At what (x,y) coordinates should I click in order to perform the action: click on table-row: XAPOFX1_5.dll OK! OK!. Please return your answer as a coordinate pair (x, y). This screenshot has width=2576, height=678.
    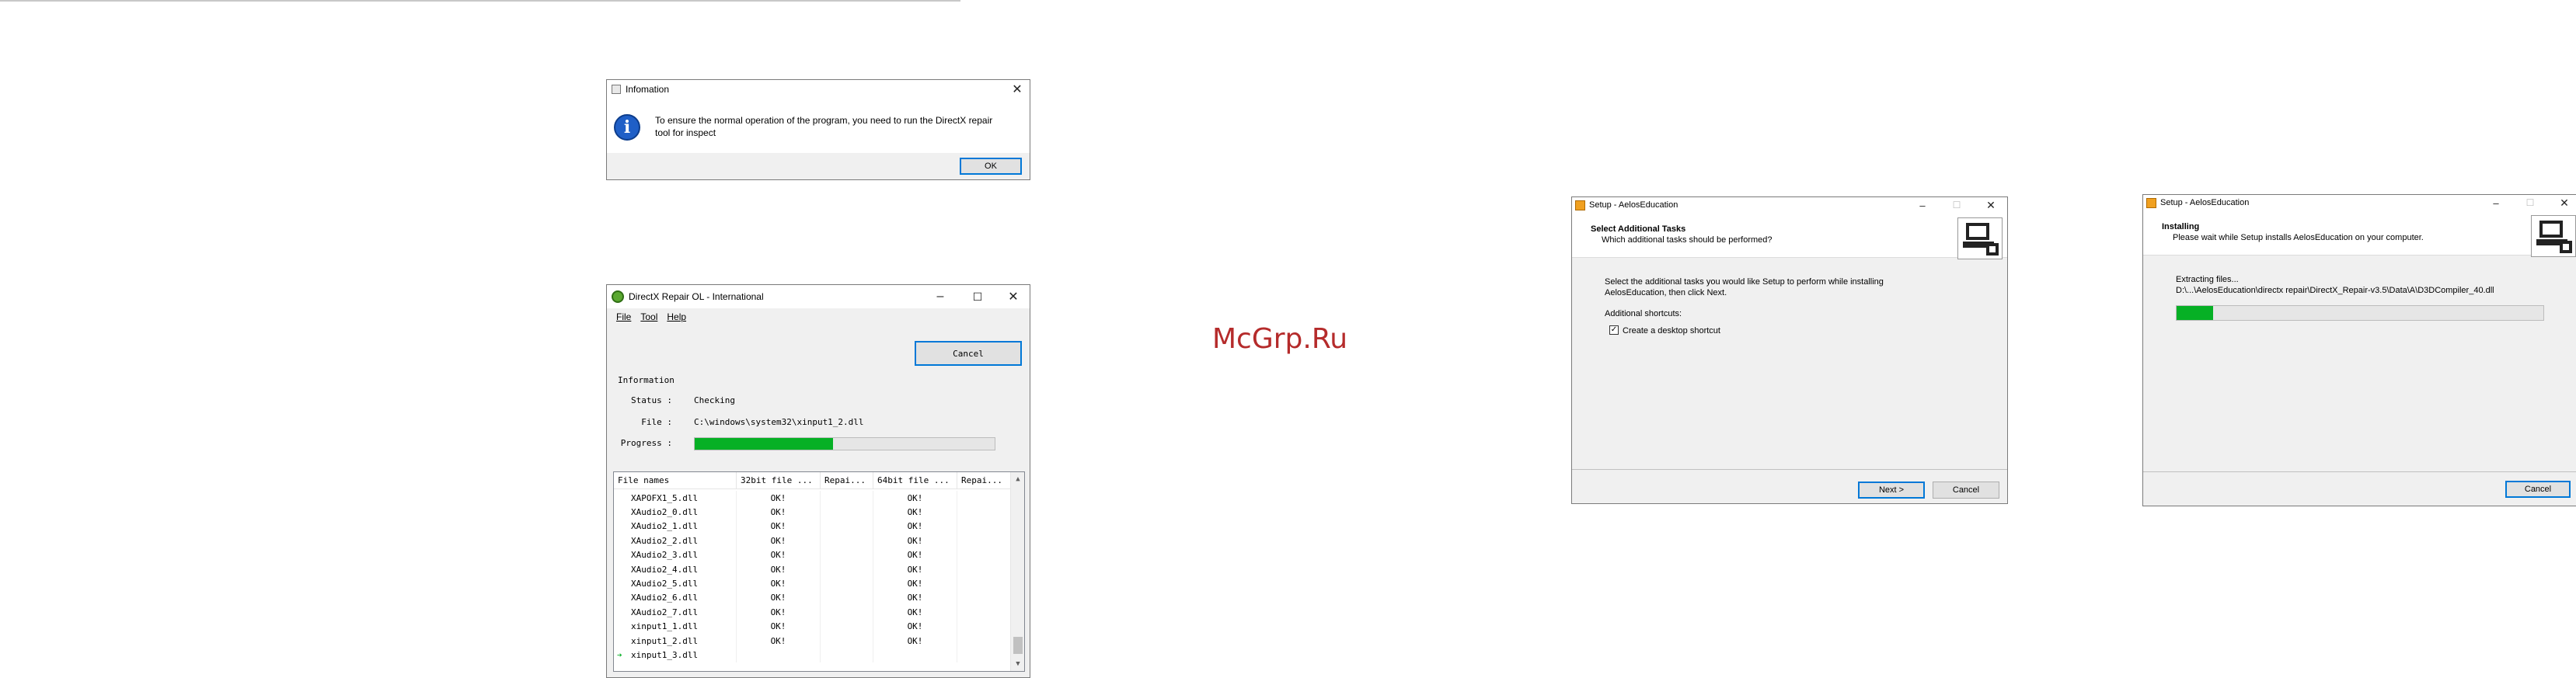
    Looking at the image, I should click on (813, 498).